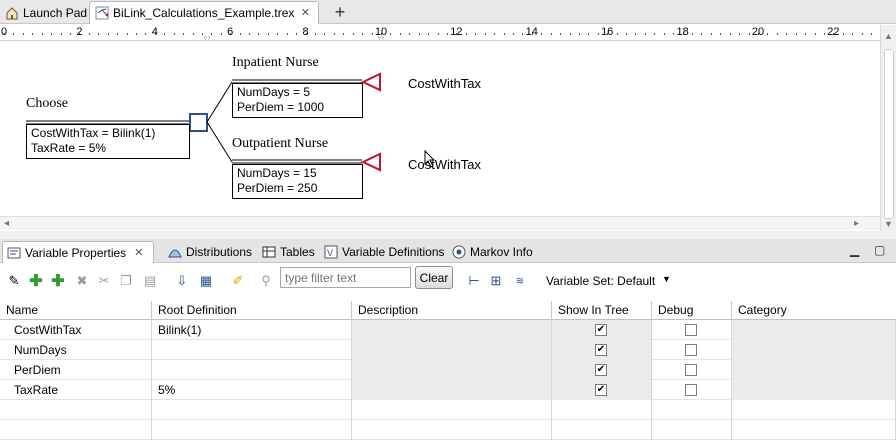 The image size is (896, 441). I want to click on terminal-label-inpatient: CostWithTax, so click(444, 83).